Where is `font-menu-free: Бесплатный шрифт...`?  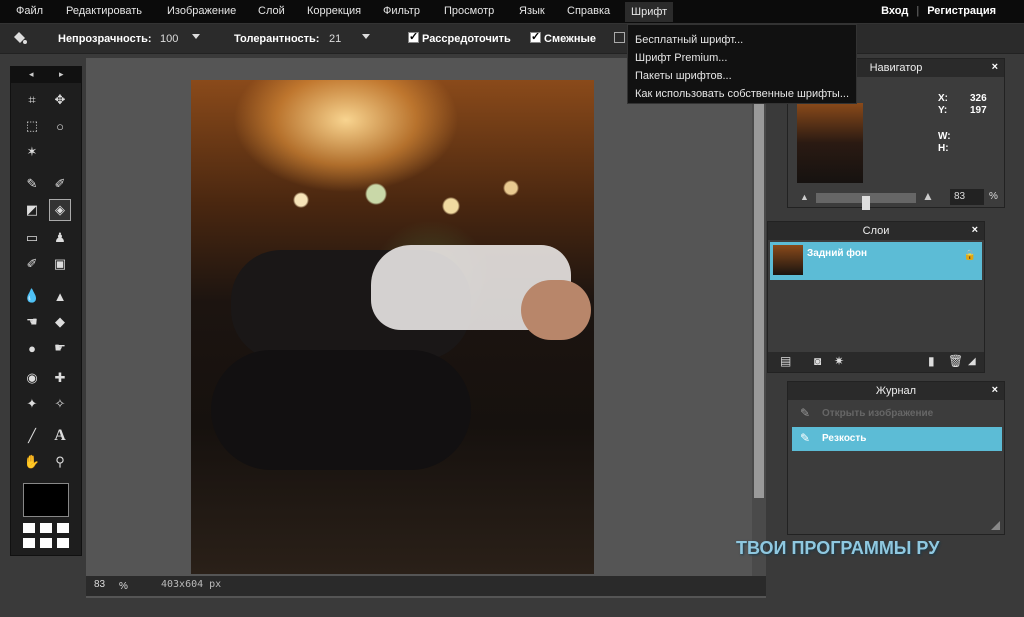 font-menu-free: Бесплатный шрифт... is located at coordinates (742, 40).